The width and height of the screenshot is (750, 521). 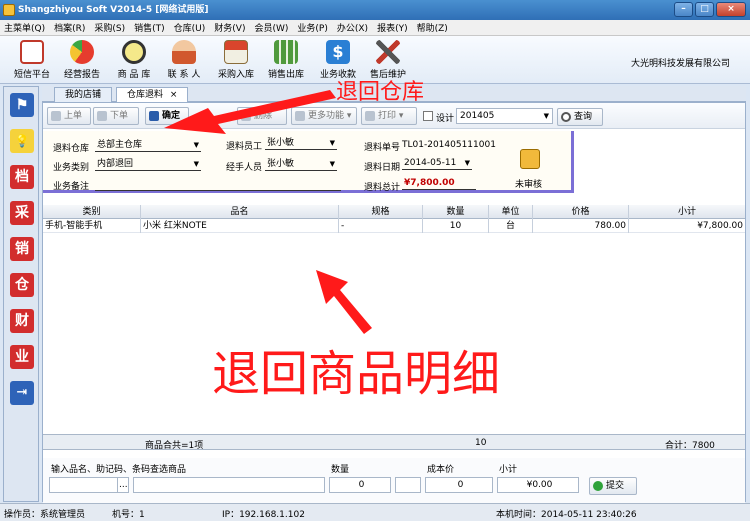 I want to click on annotation-return-warehouse: 退回仓库, so click(x=380, y=92).